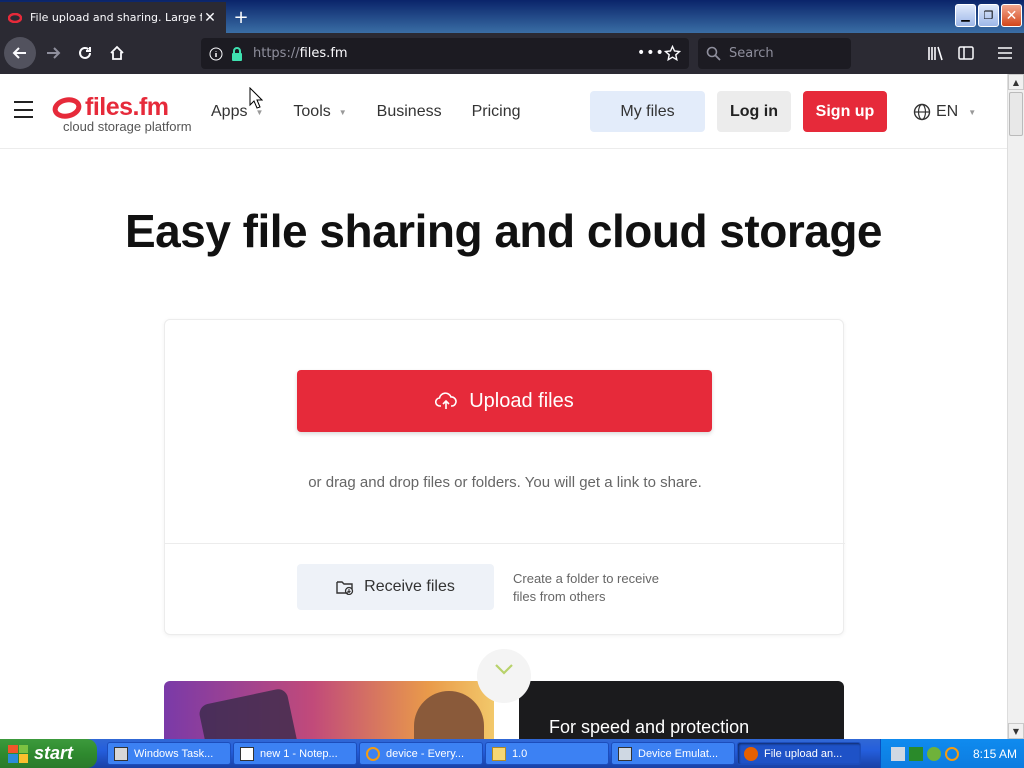  Describe the element at coordinates (1015, 406) in the screenshot. I see `vertical-scrollbar: ▲ ▼` at that location.